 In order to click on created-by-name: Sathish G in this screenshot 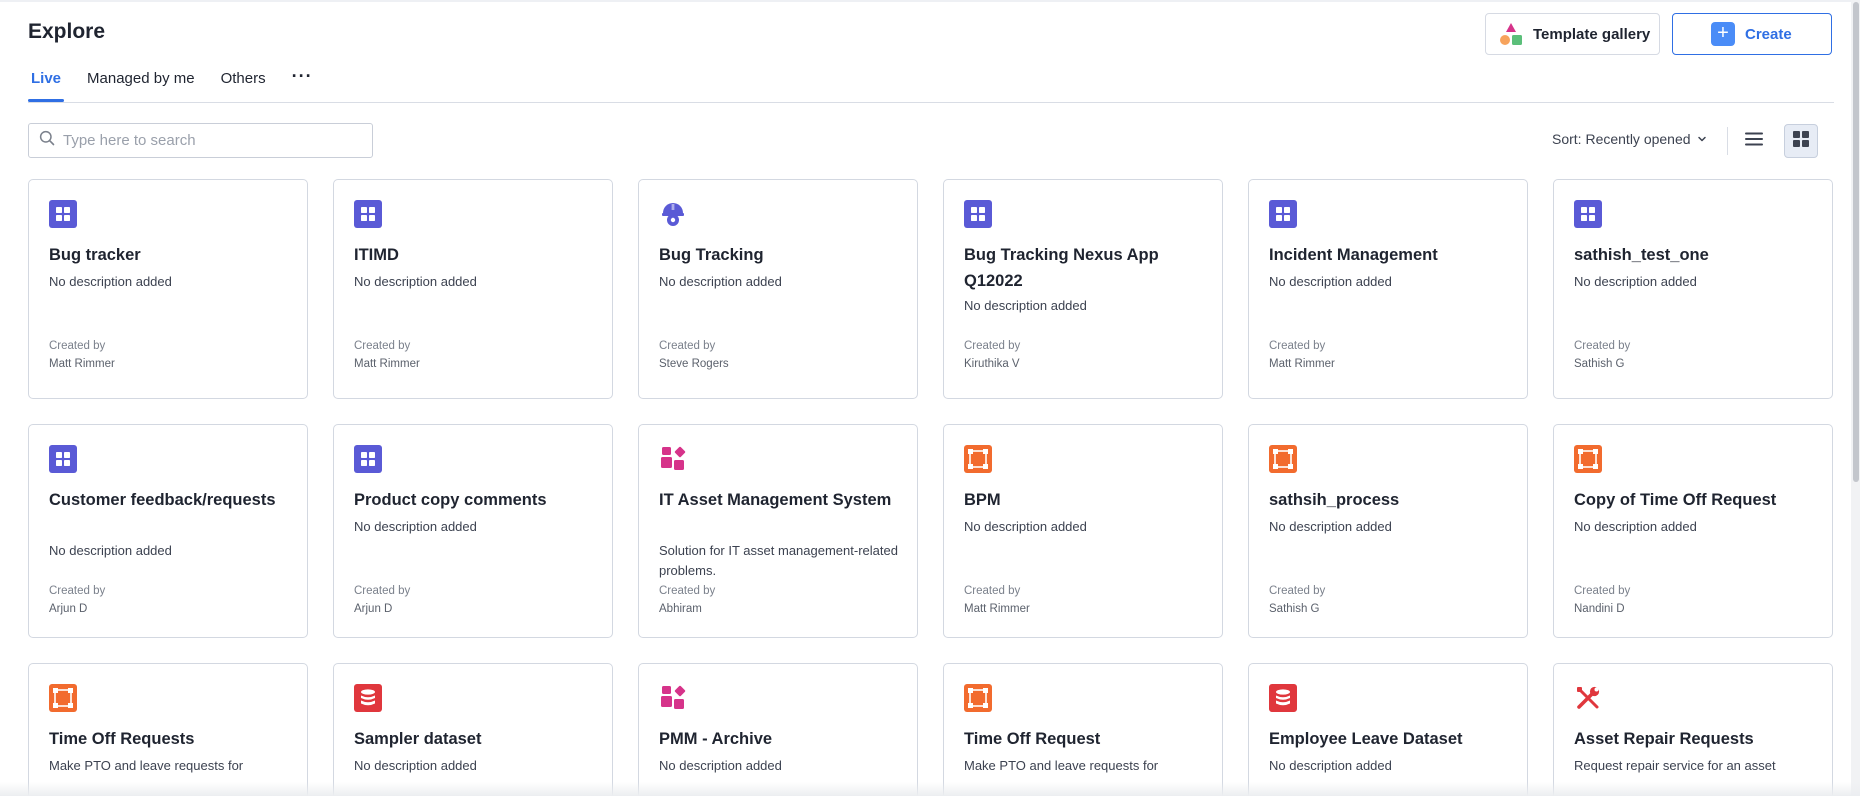, I will do `click(1294, 609)`.